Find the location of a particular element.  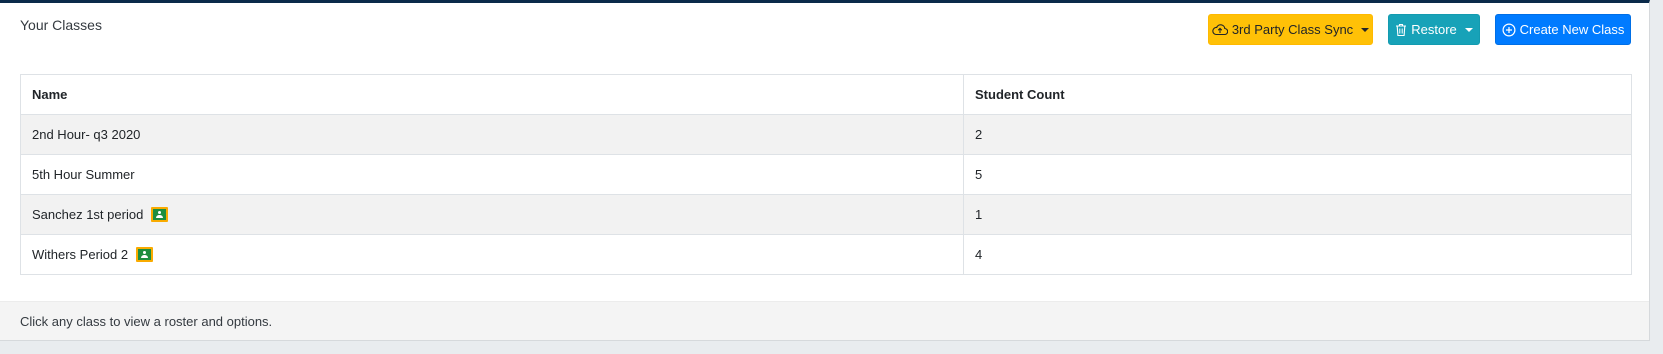

create-new-class-button: Create New Class is located at coordinates (1563, 29).